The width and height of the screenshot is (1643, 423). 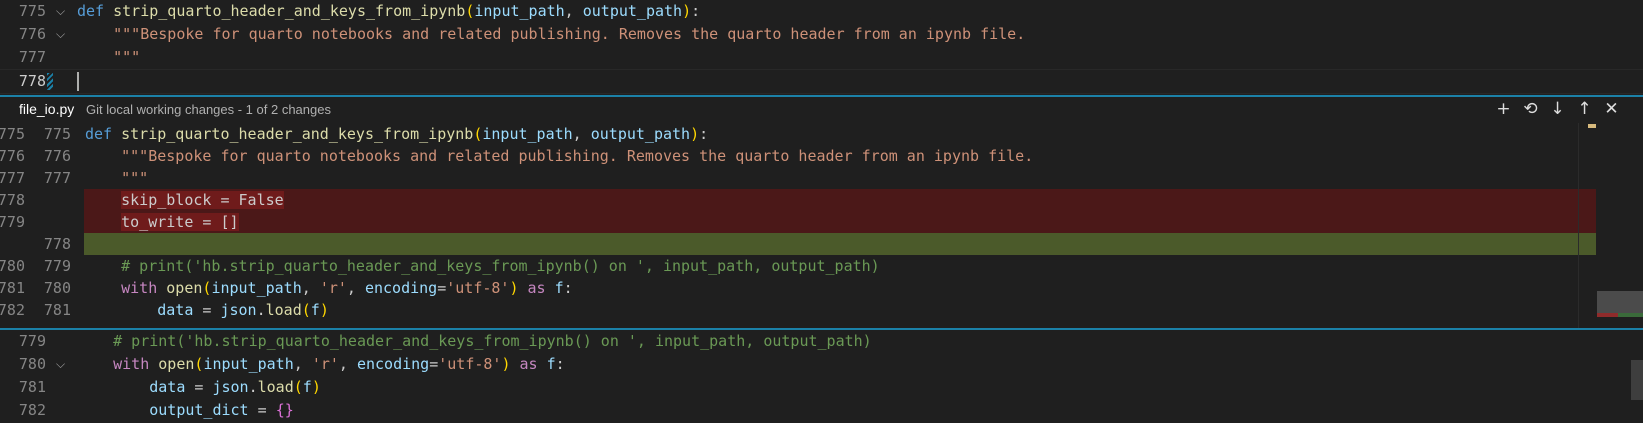 What do you see at coordinates (1611, 109) in the screenshot?
I see `close-icon: ✕` at bounding box center [1611, 109].